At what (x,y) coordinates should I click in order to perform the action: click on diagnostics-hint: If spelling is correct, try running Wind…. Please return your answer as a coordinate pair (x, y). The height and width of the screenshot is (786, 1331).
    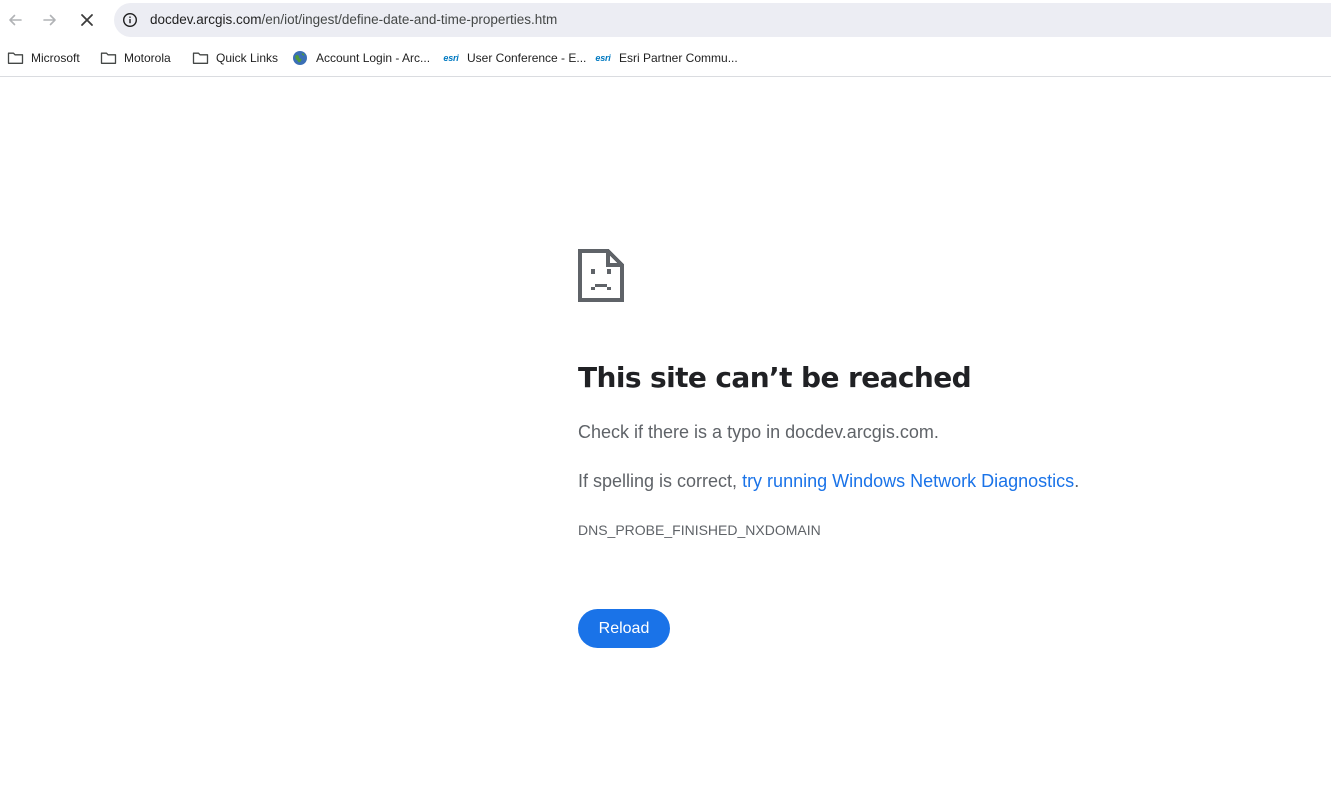
    Looking at the image, I should click on (828, 481).